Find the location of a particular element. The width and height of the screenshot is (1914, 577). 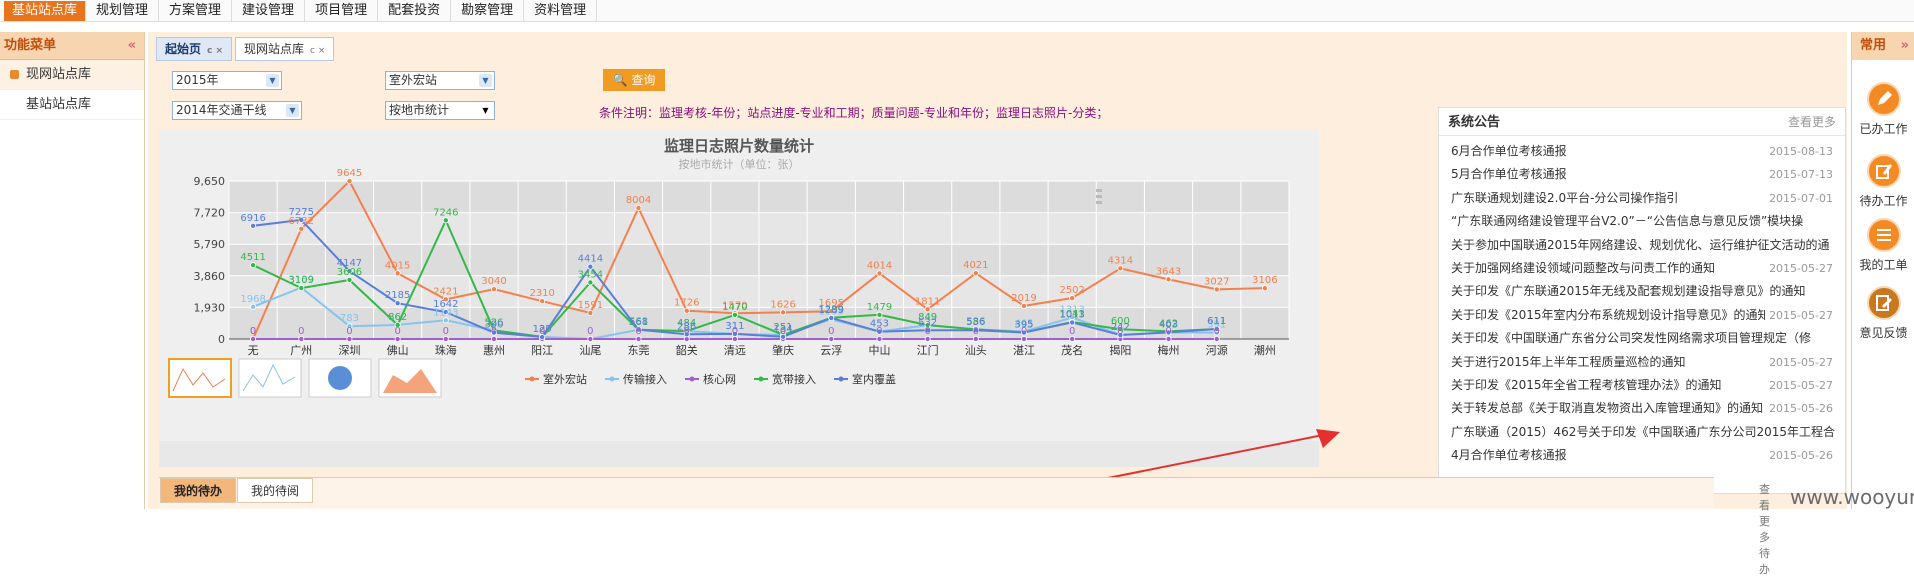

x-tick-label: 潮州 is located at coordinates (1265, 350).